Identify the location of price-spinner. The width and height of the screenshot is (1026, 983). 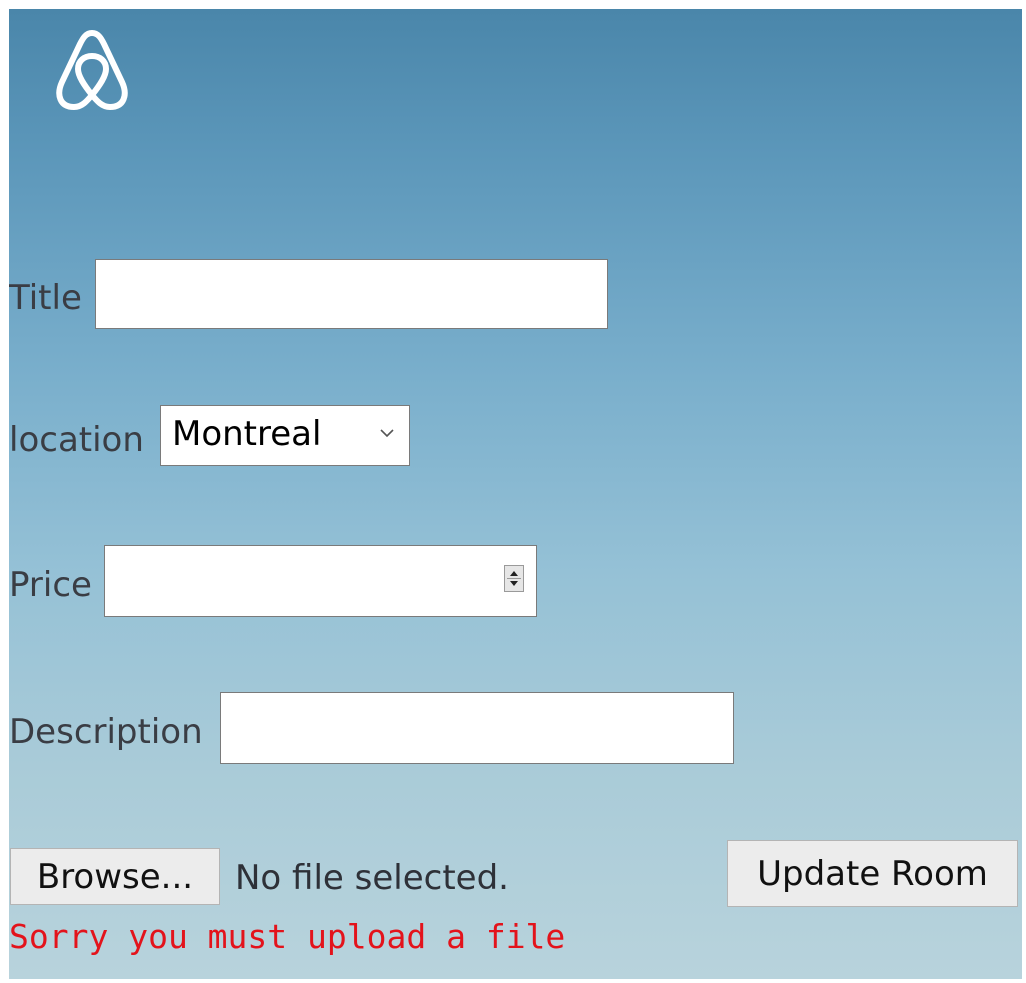
(514, 578).